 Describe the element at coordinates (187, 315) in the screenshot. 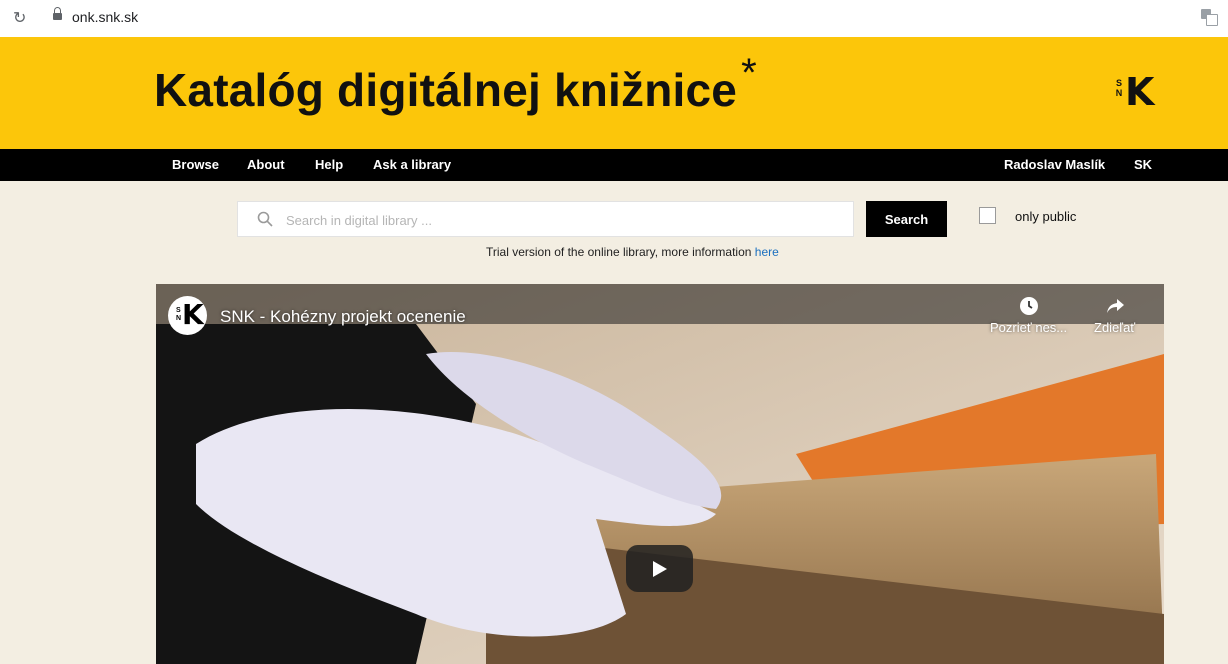

I see `channel-avatar: SN K` at that location.